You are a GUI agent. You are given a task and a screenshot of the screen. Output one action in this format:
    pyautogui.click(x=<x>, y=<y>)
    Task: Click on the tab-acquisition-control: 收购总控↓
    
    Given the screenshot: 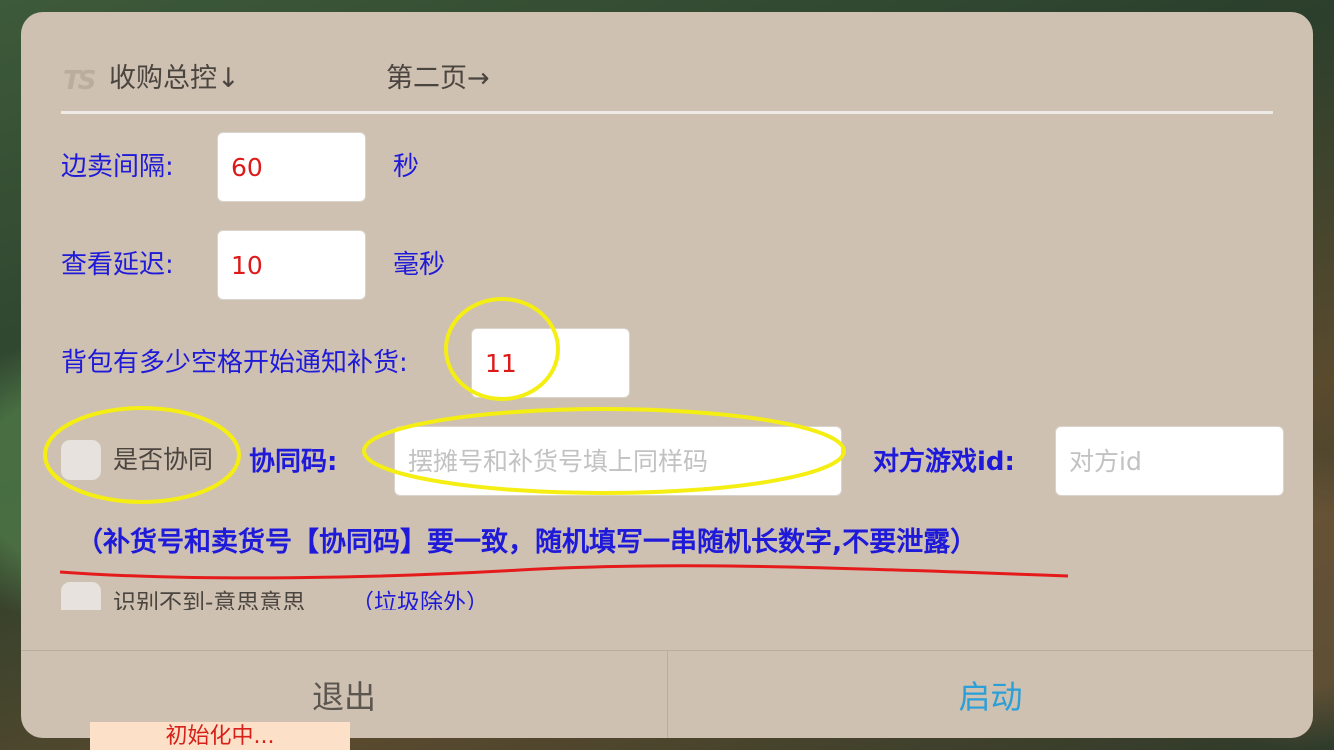 What is the action you would take?
    pyautogui.click(x=174, y=79)
    